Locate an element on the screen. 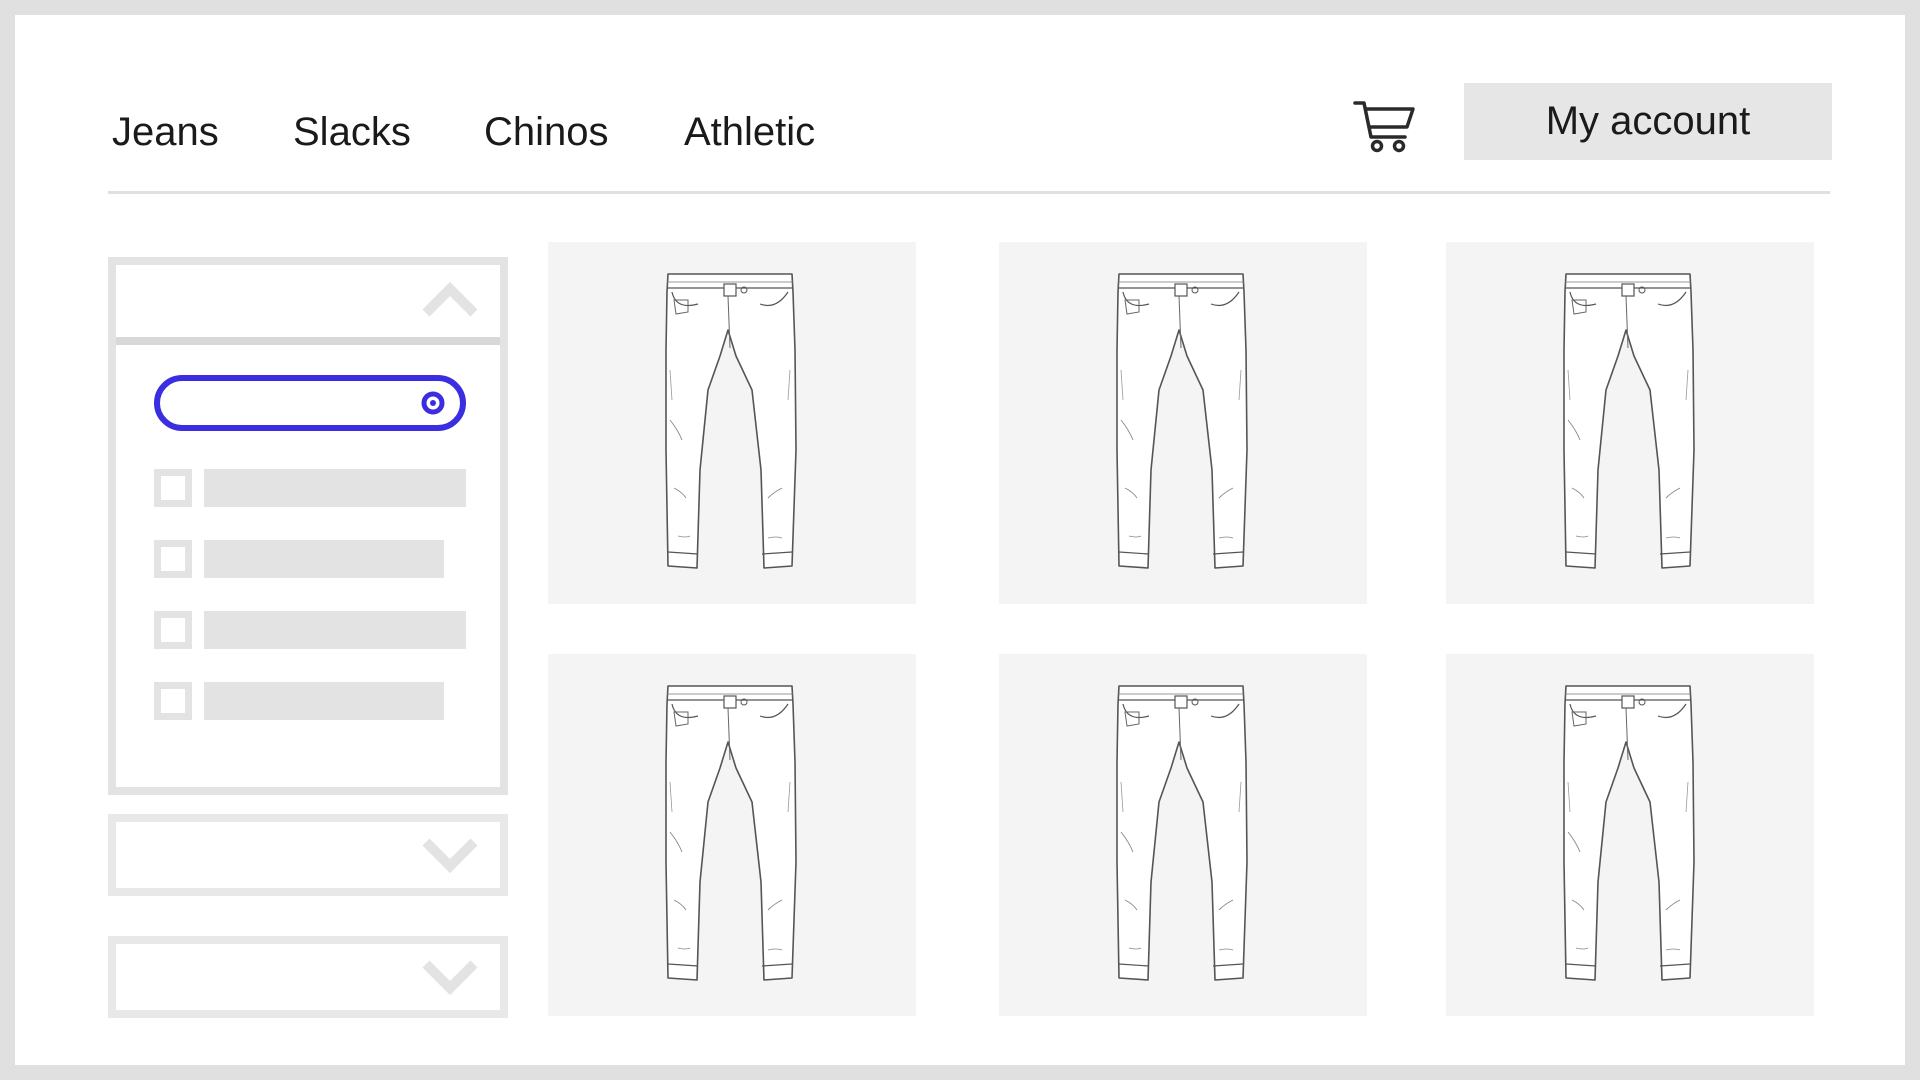 Image resolution: width=1920 pixels, height=1080 pixels. filter-panel-header is located at coordinates (308, 305).